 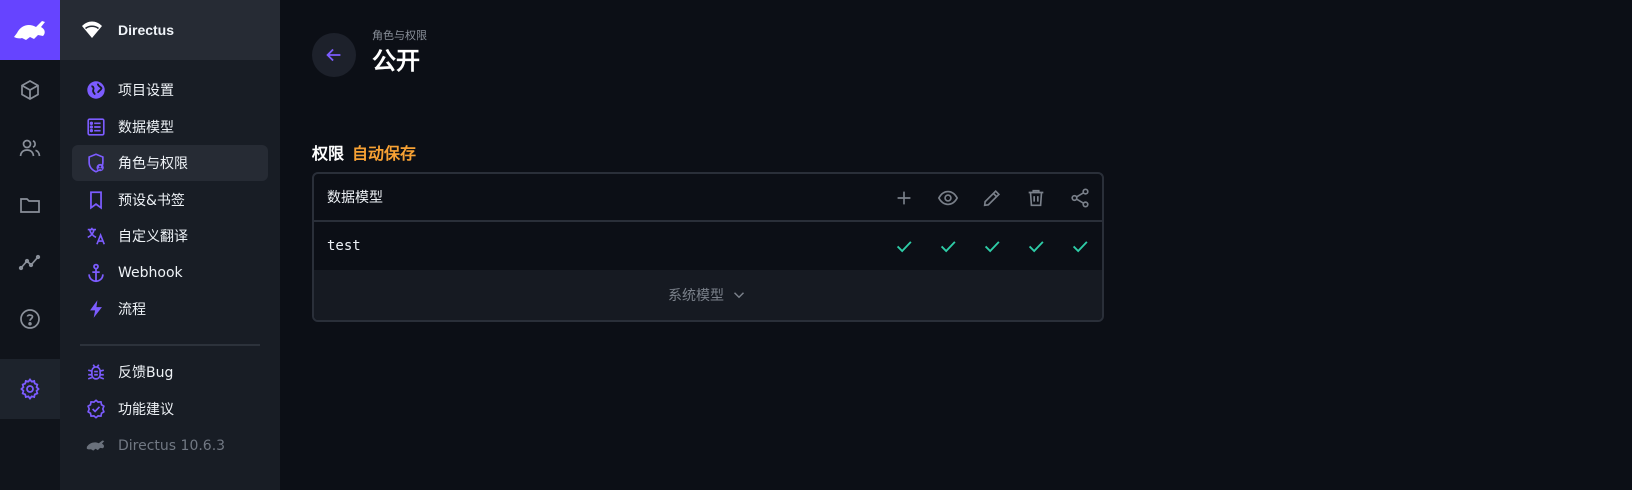 I want to click on nav-item-flows: 流程, so click(x=170, y=309).